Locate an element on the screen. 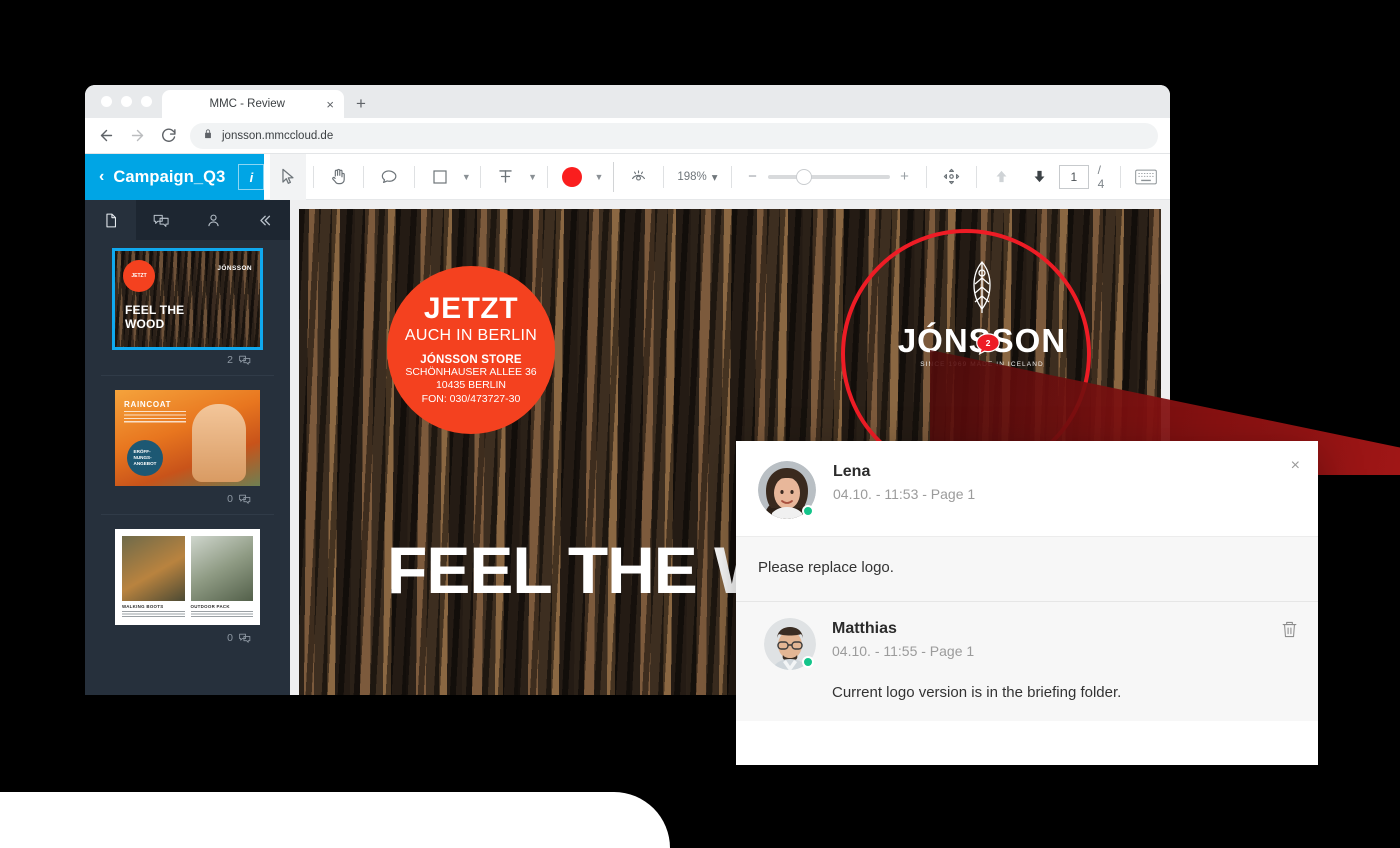  project-header: ‹ Campaign_Q3 i is located at coordinates (175, 177).